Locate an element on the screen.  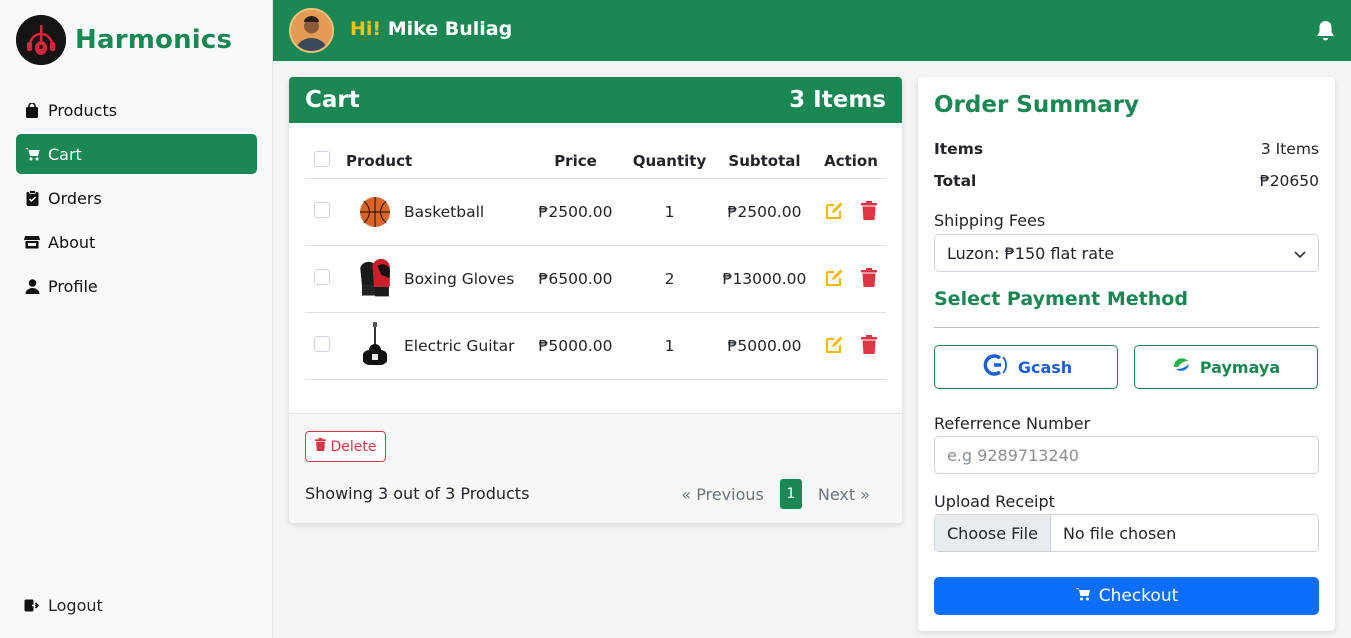
gcash-button: Gcash is located at coordinates (1026, 367).